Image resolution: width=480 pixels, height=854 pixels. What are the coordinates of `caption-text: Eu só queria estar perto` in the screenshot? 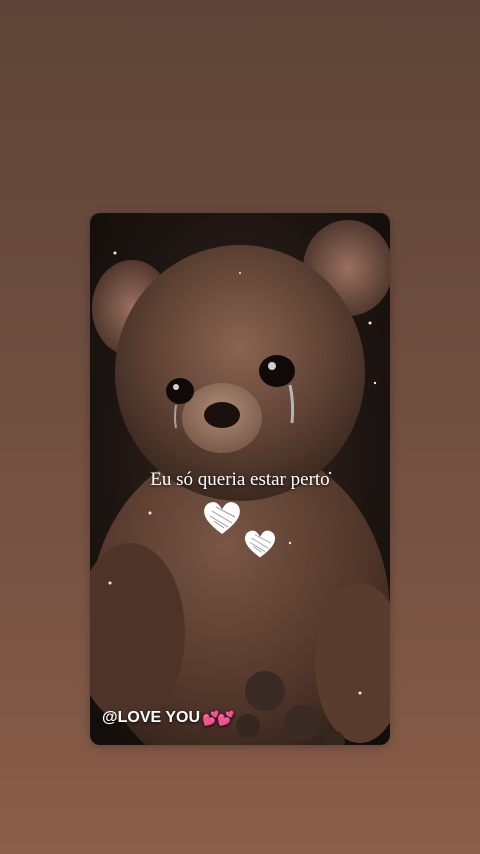 It's located at (240, 479).